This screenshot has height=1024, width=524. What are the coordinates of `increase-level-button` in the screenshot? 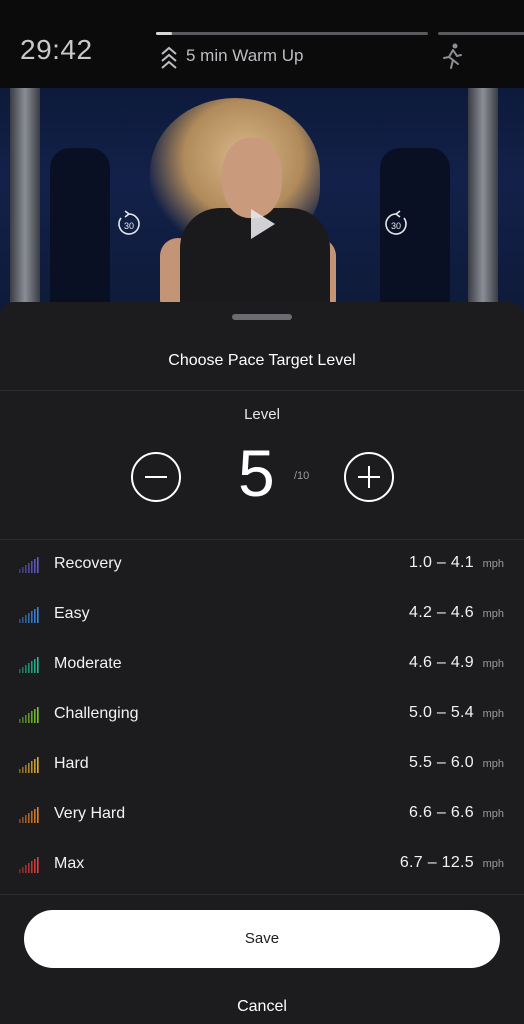 It's located at (369, 477).